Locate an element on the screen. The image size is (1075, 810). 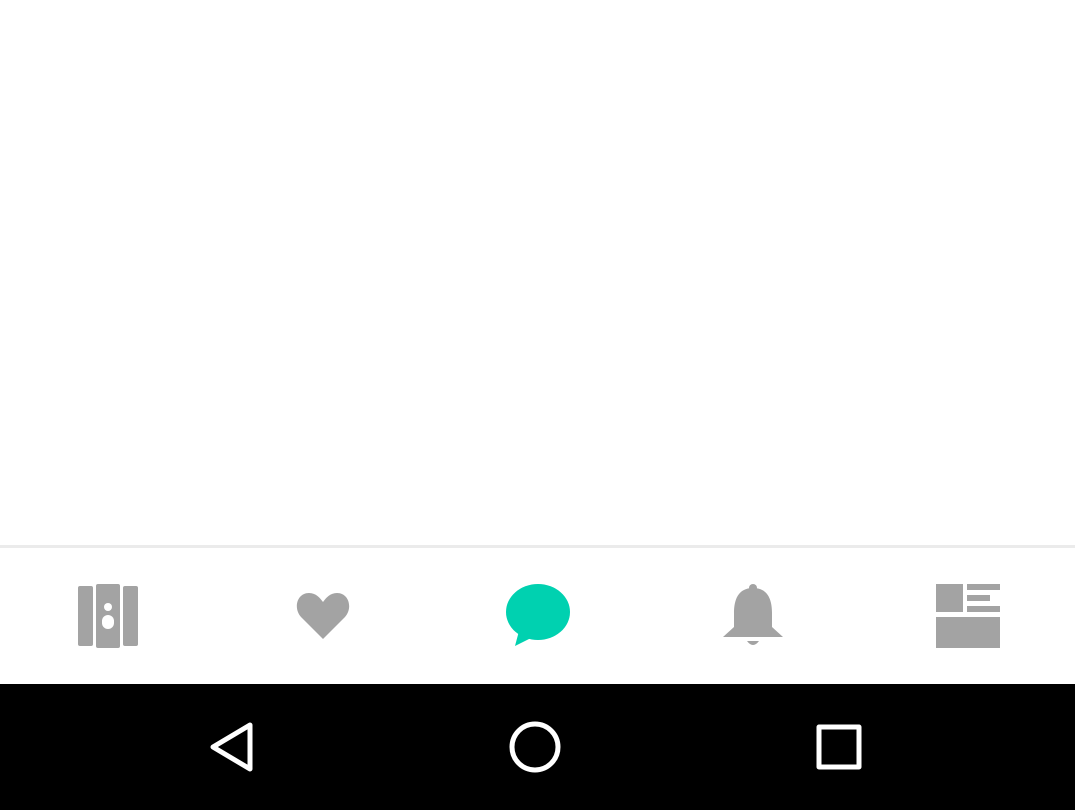
tab-browse is located at coordinates (107, 616).